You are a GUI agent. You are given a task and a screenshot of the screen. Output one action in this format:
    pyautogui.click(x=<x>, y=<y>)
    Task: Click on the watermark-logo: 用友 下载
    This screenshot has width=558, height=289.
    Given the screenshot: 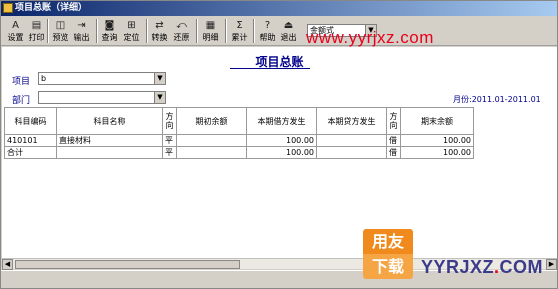 What is the action you would take?
    pyautogui.click(x=388, y=254)
    